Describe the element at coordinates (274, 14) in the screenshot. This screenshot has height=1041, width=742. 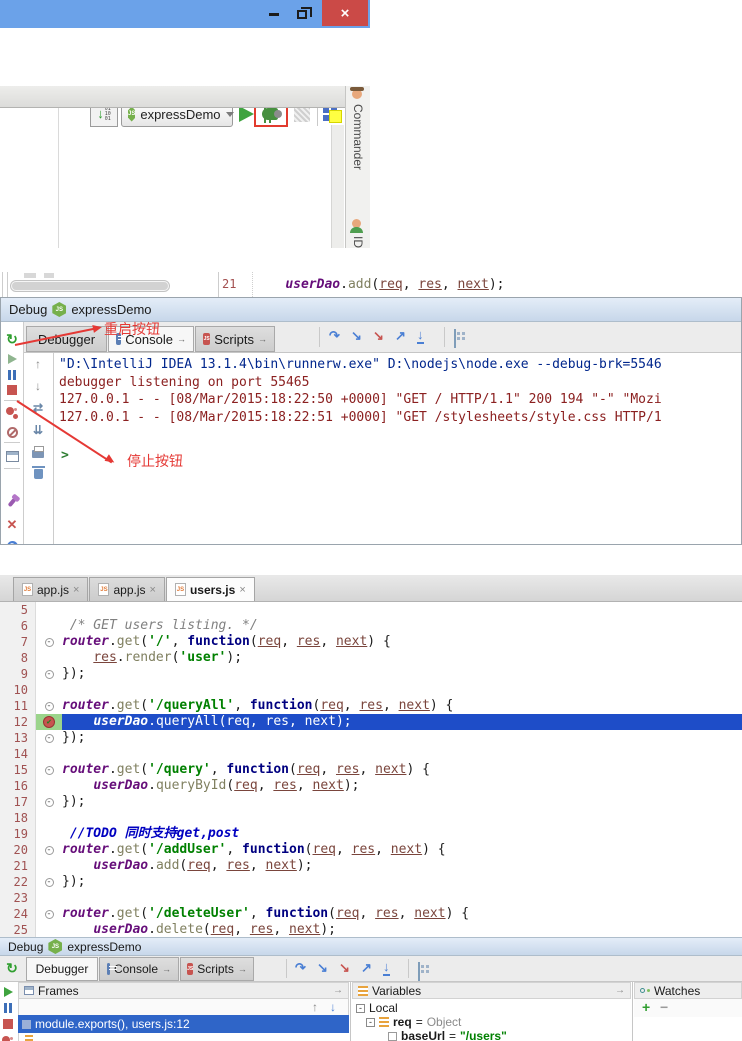
I see `minimize-button` at that location.